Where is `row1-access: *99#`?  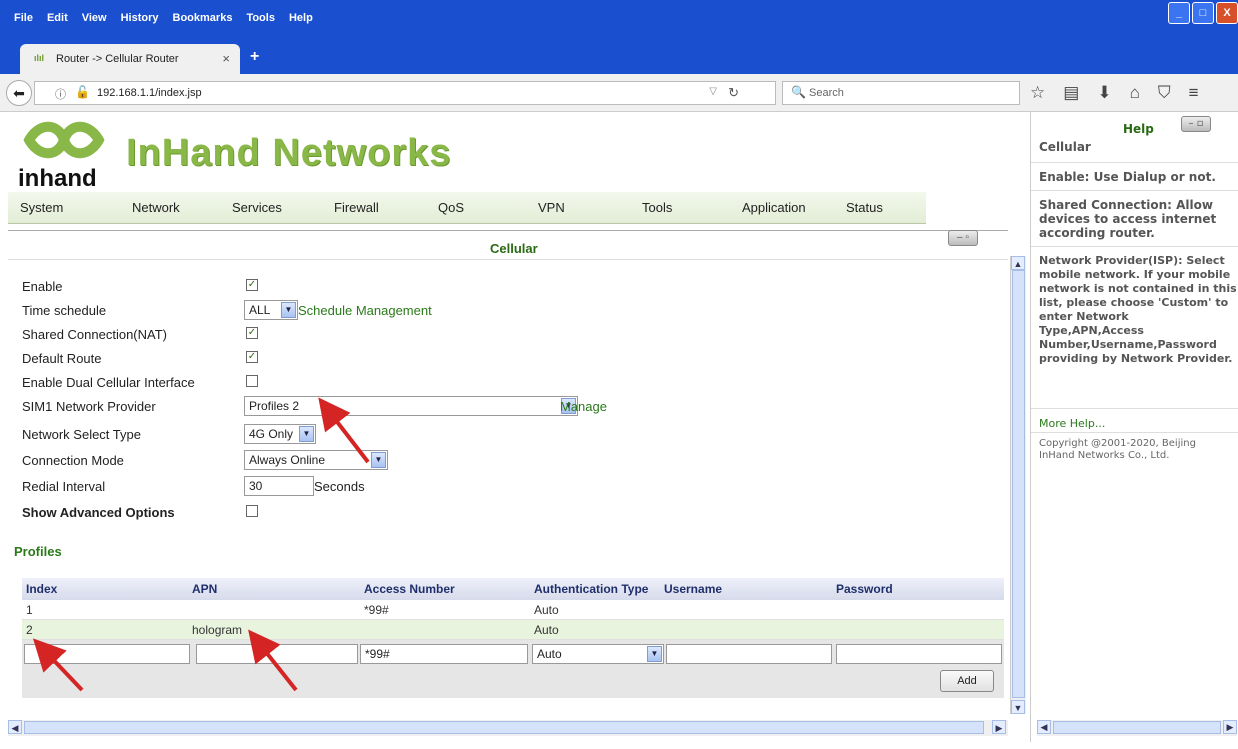 row1-access: *99# is located at coordinates (376, 610).